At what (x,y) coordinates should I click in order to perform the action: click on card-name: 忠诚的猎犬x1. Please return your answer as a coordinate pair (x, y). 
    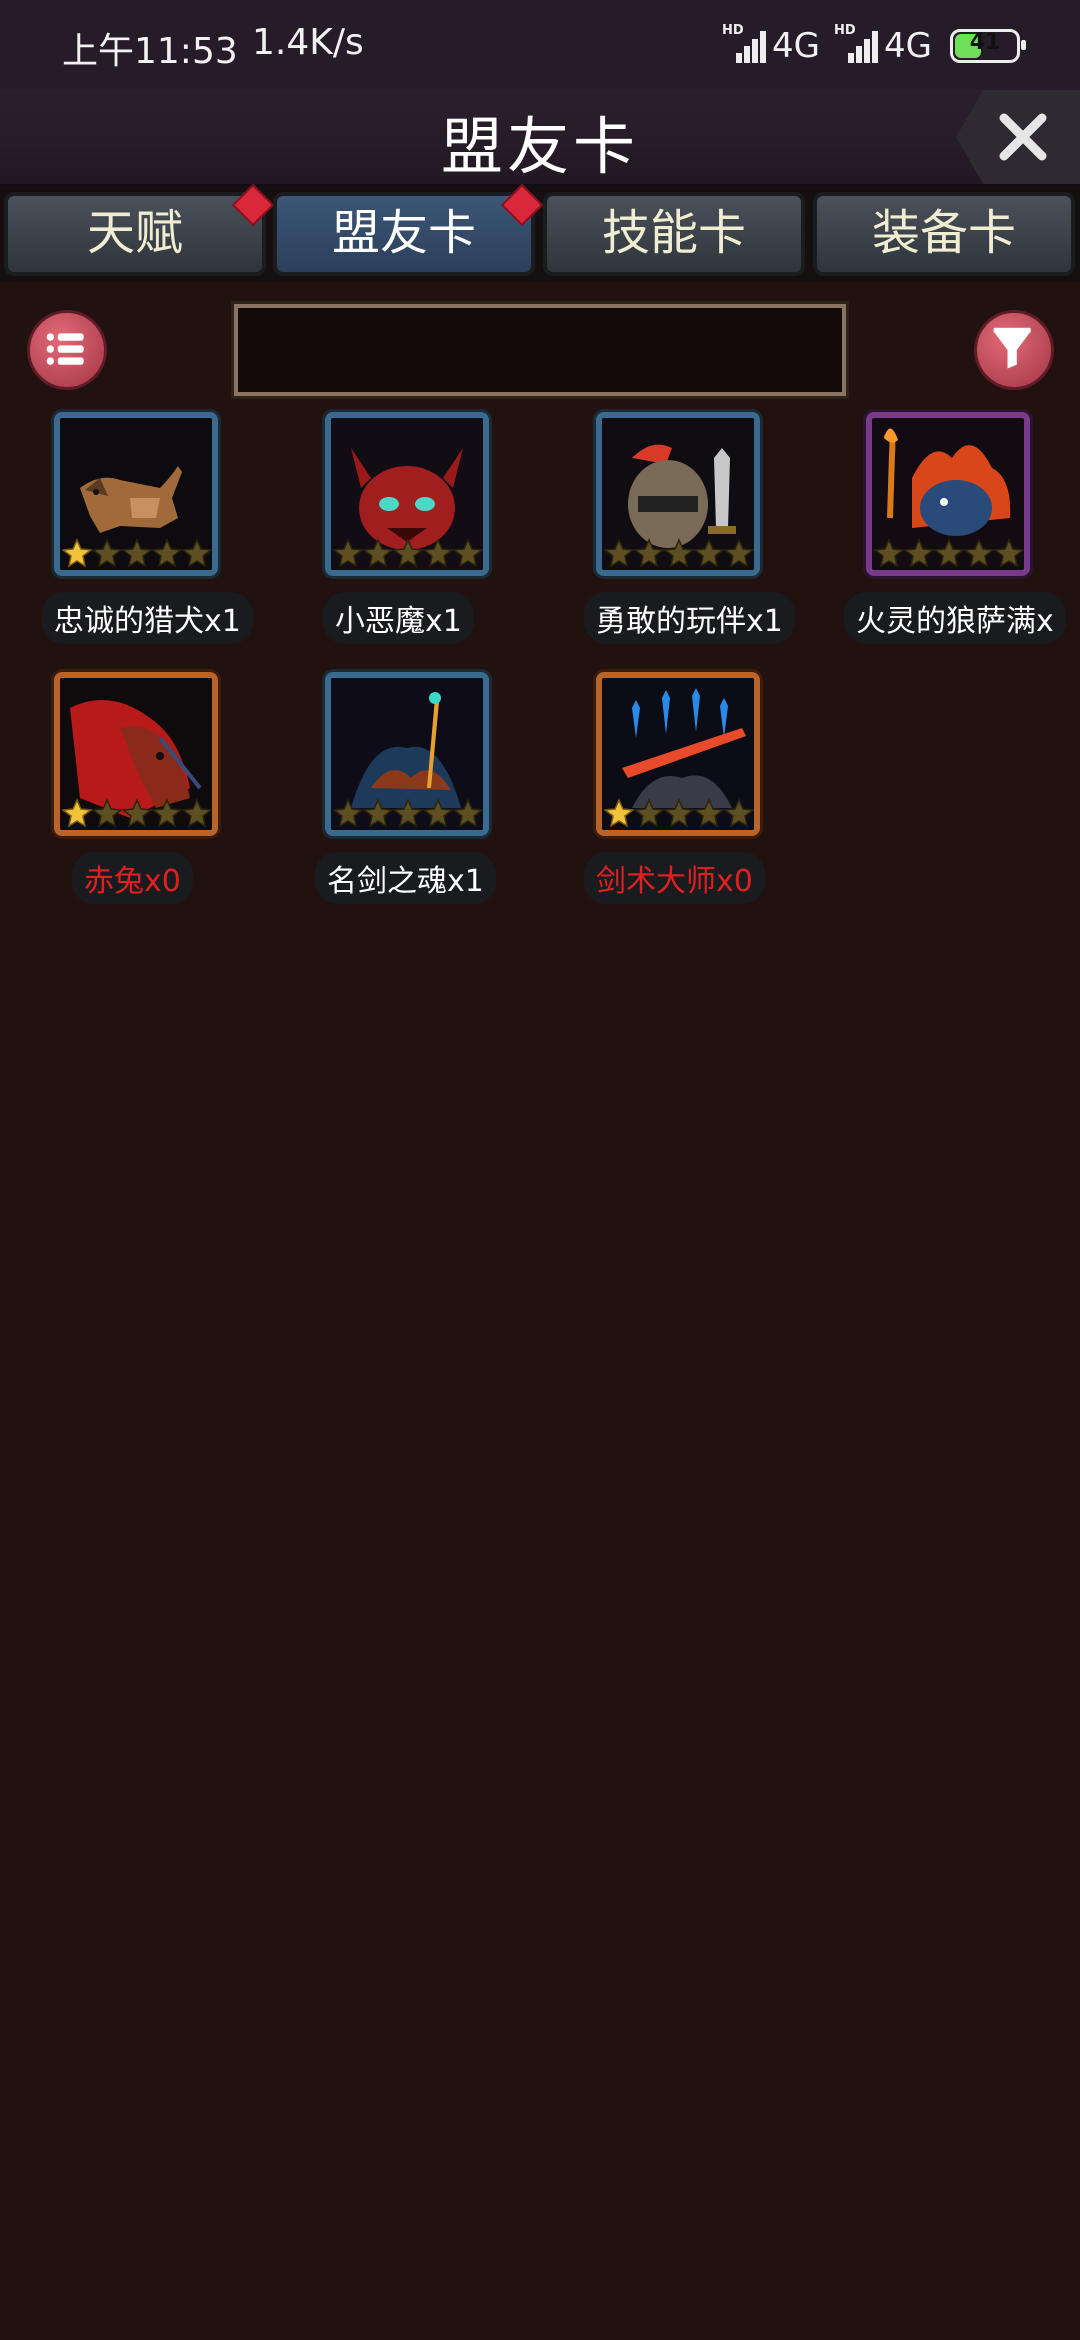
    Looking at the image, I should click on (147, 618).